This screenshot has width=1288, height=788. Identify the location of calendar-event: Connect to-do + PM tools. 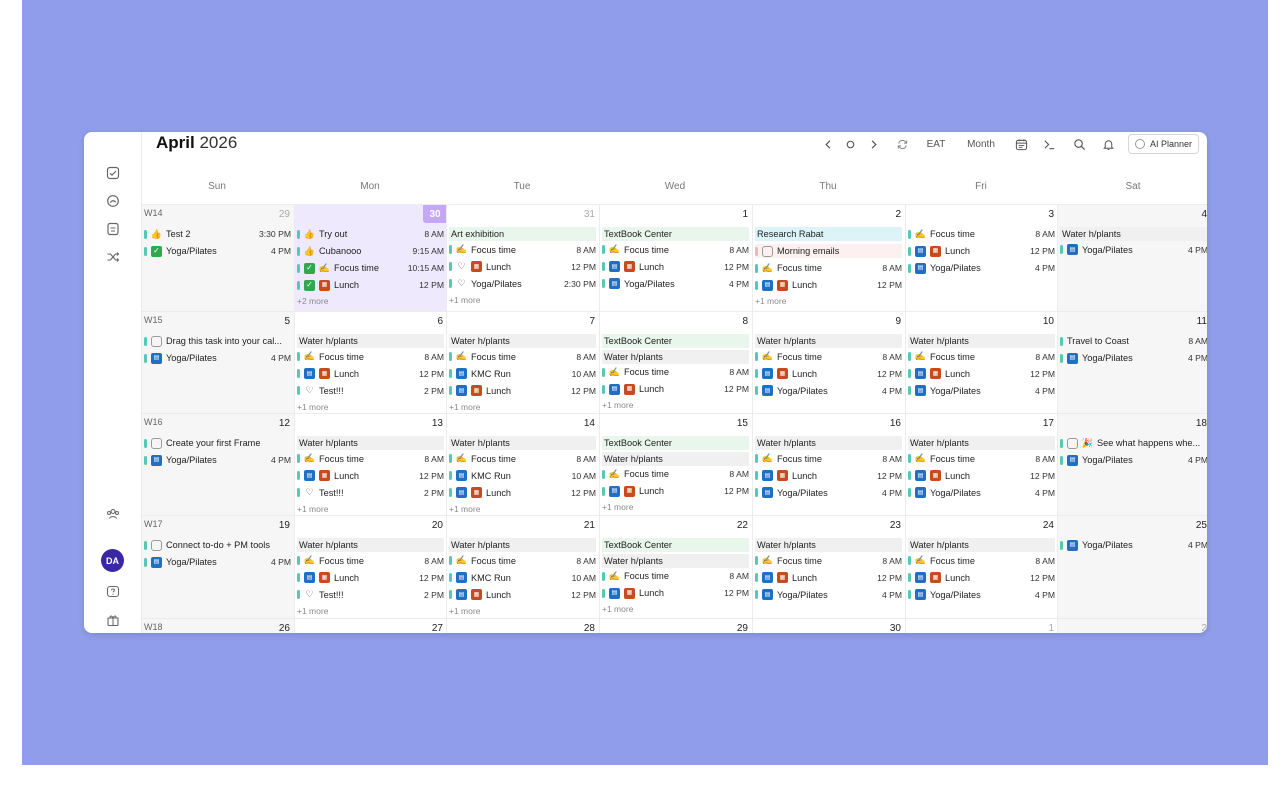
(217, 545).